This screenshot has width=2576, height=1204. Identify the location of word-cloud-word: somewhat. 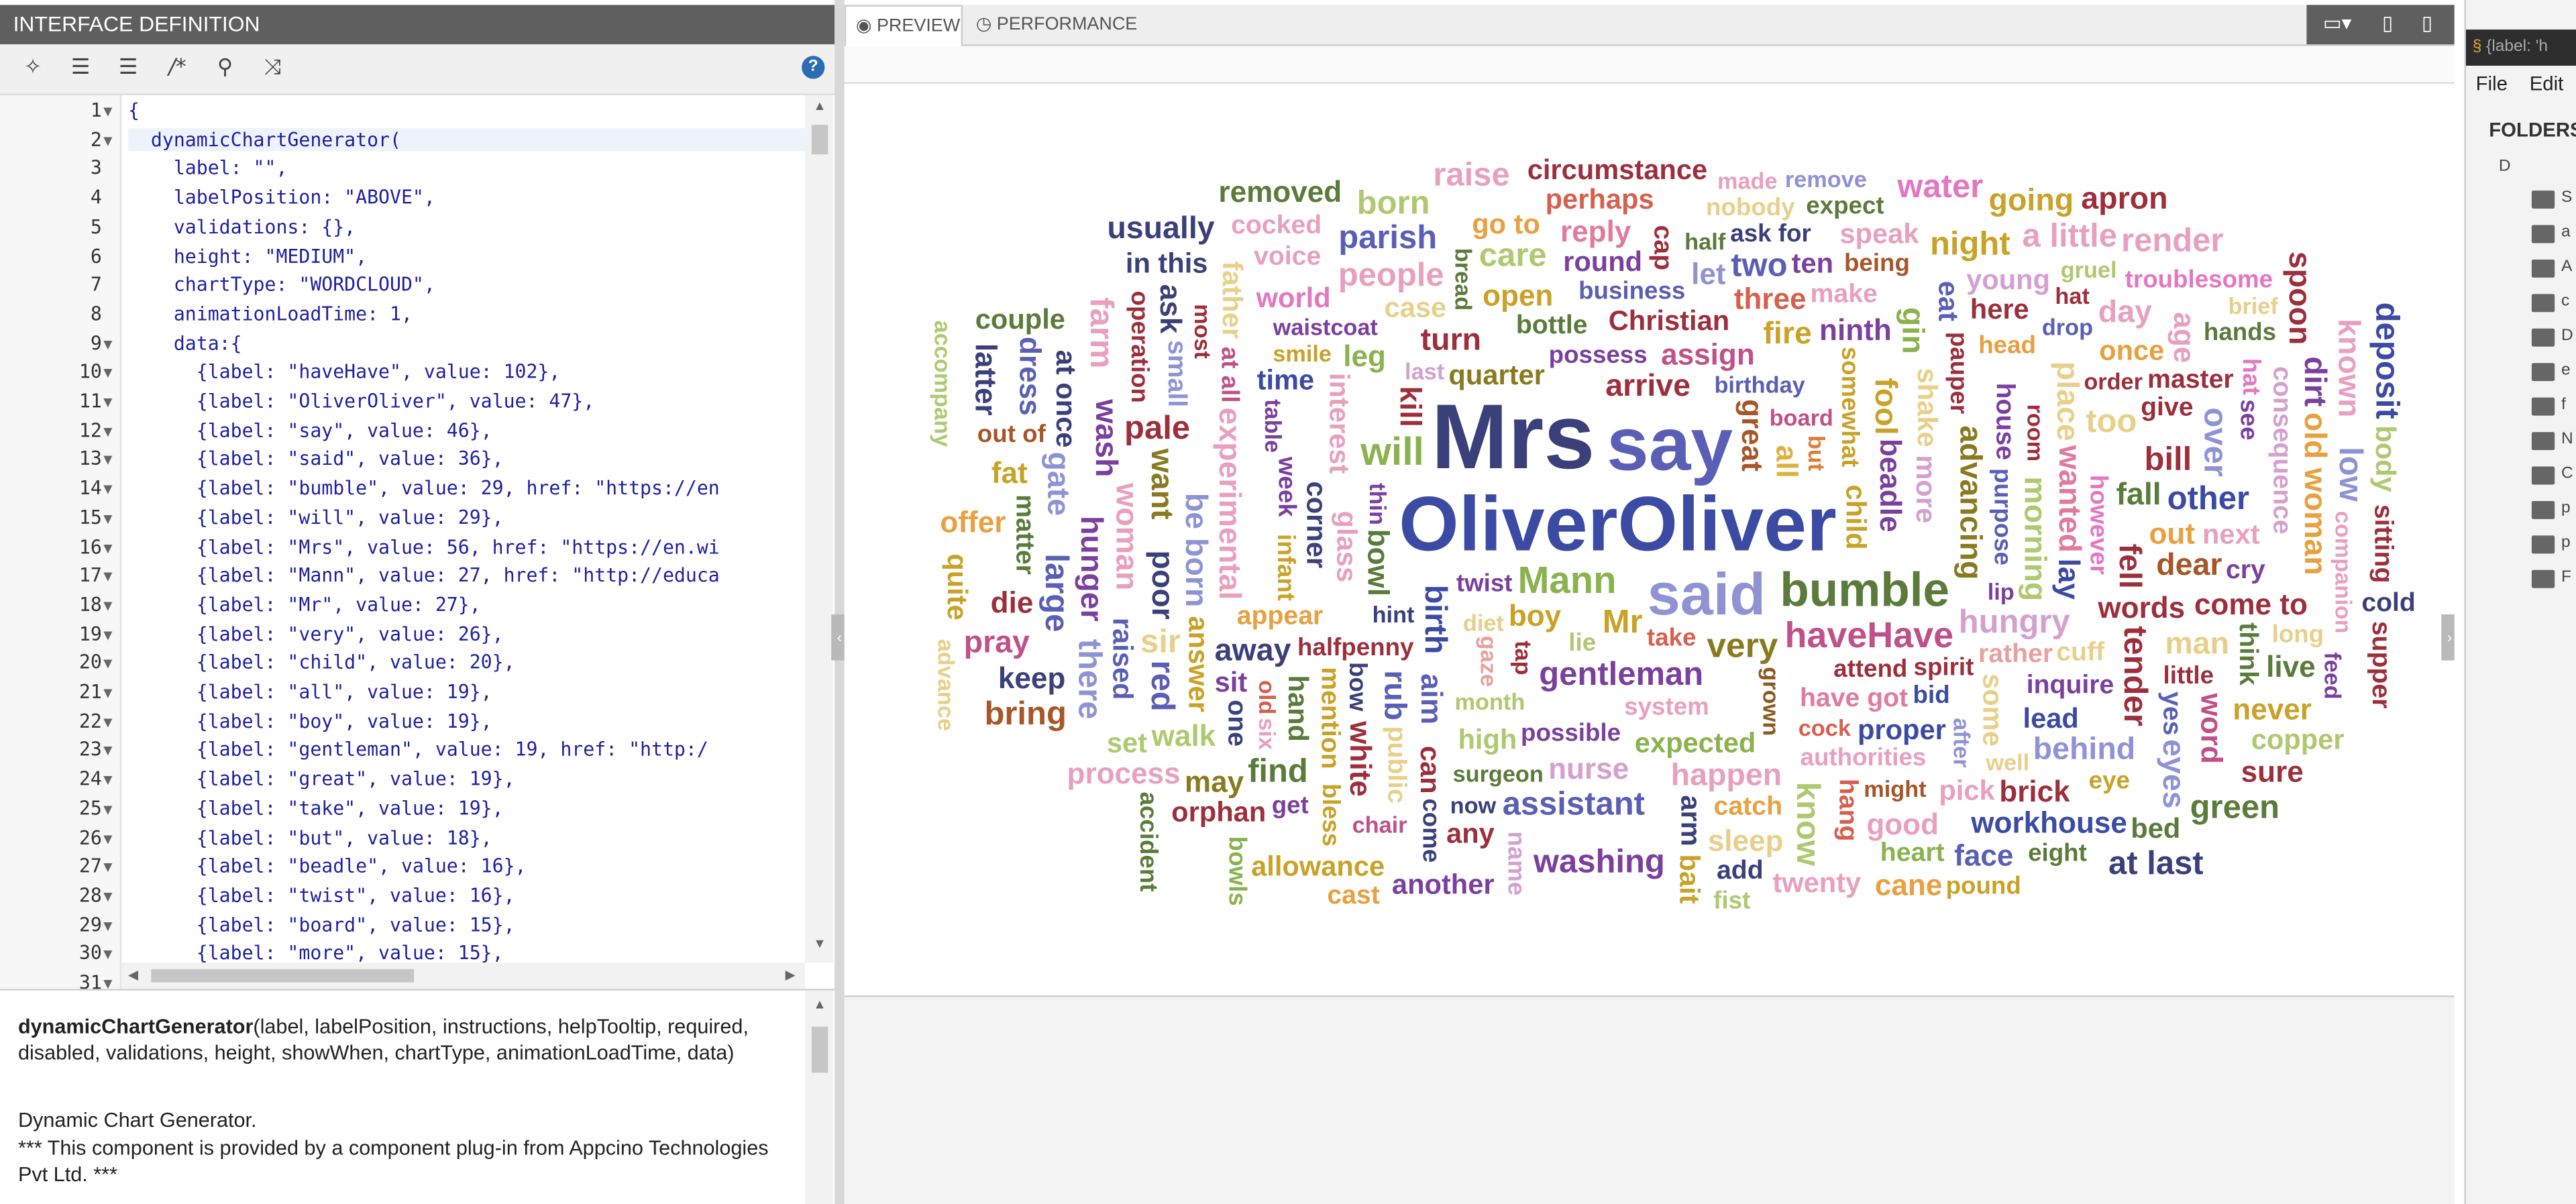
(1849, 407).